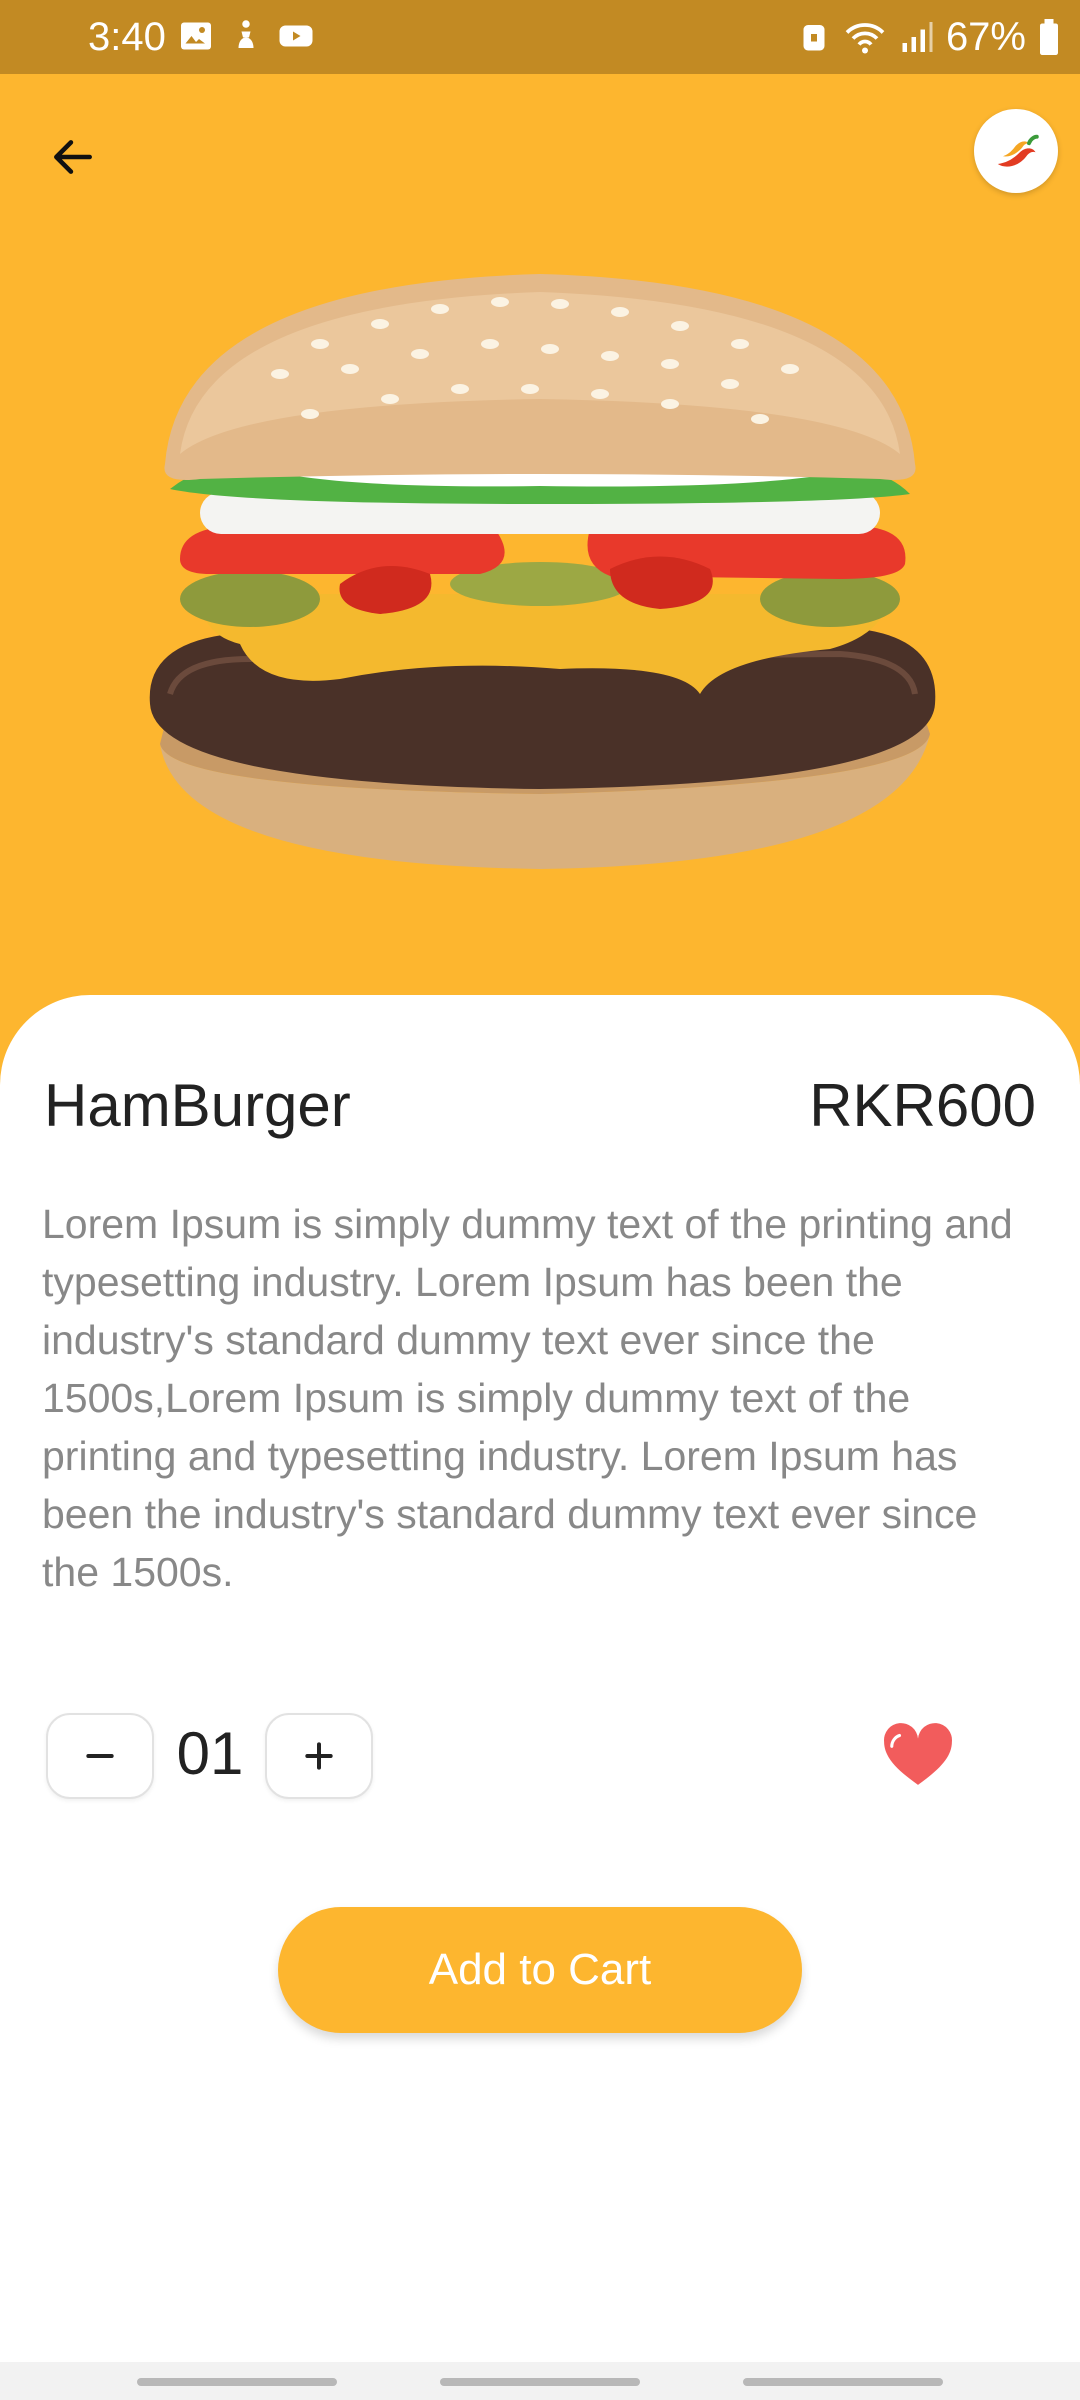  Describe the element at coordinates (210, 1753) in the screenshot. I see `quantity-value: 01` at that location.